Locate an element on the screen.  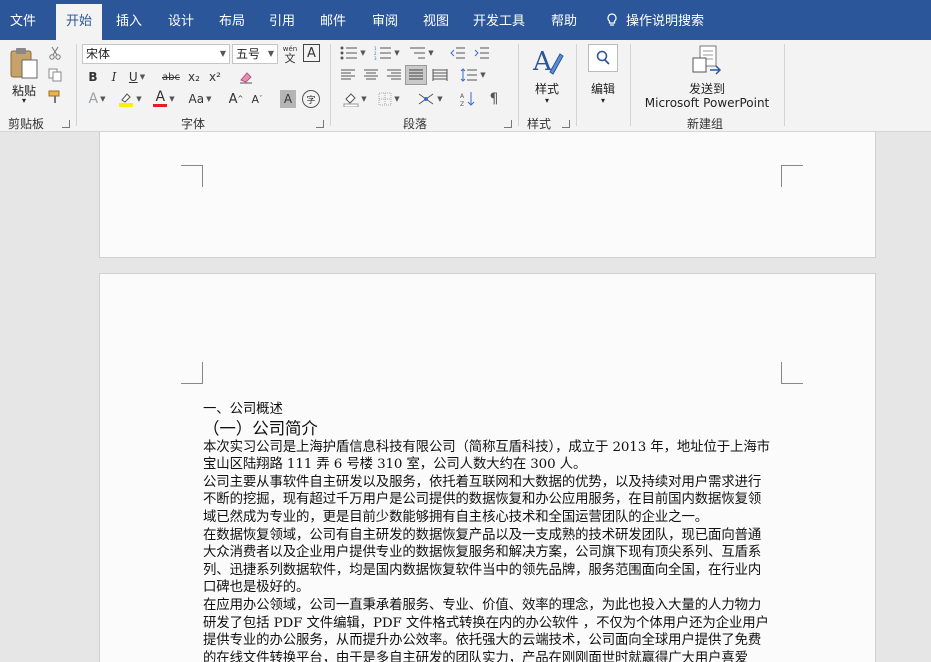
tab-label: 开发工具 is located at coordinates (498, 21).